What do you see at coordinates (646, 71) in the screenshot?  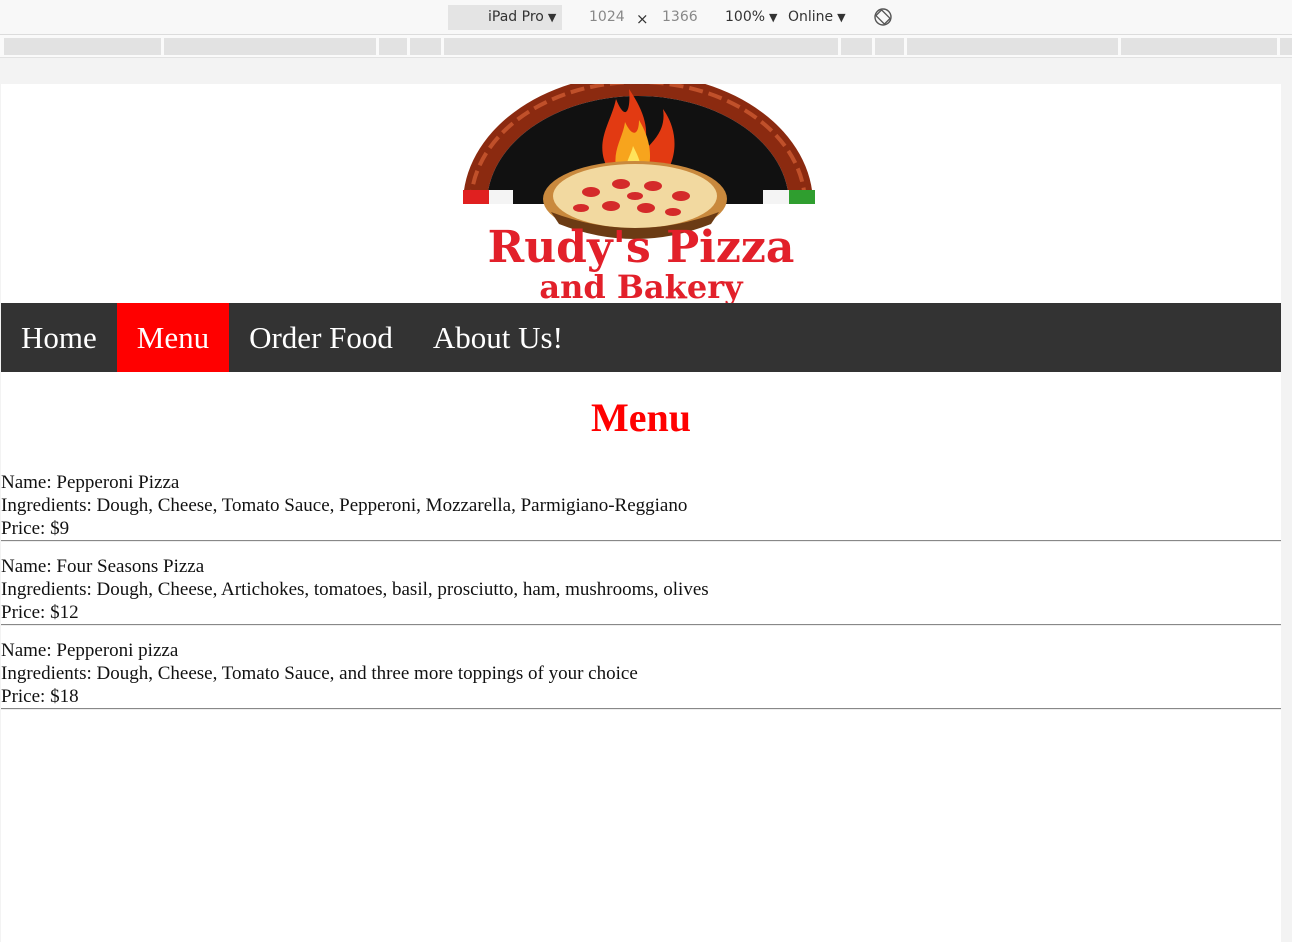 I see `viewport-gutter` at bounding box center [646, 71].